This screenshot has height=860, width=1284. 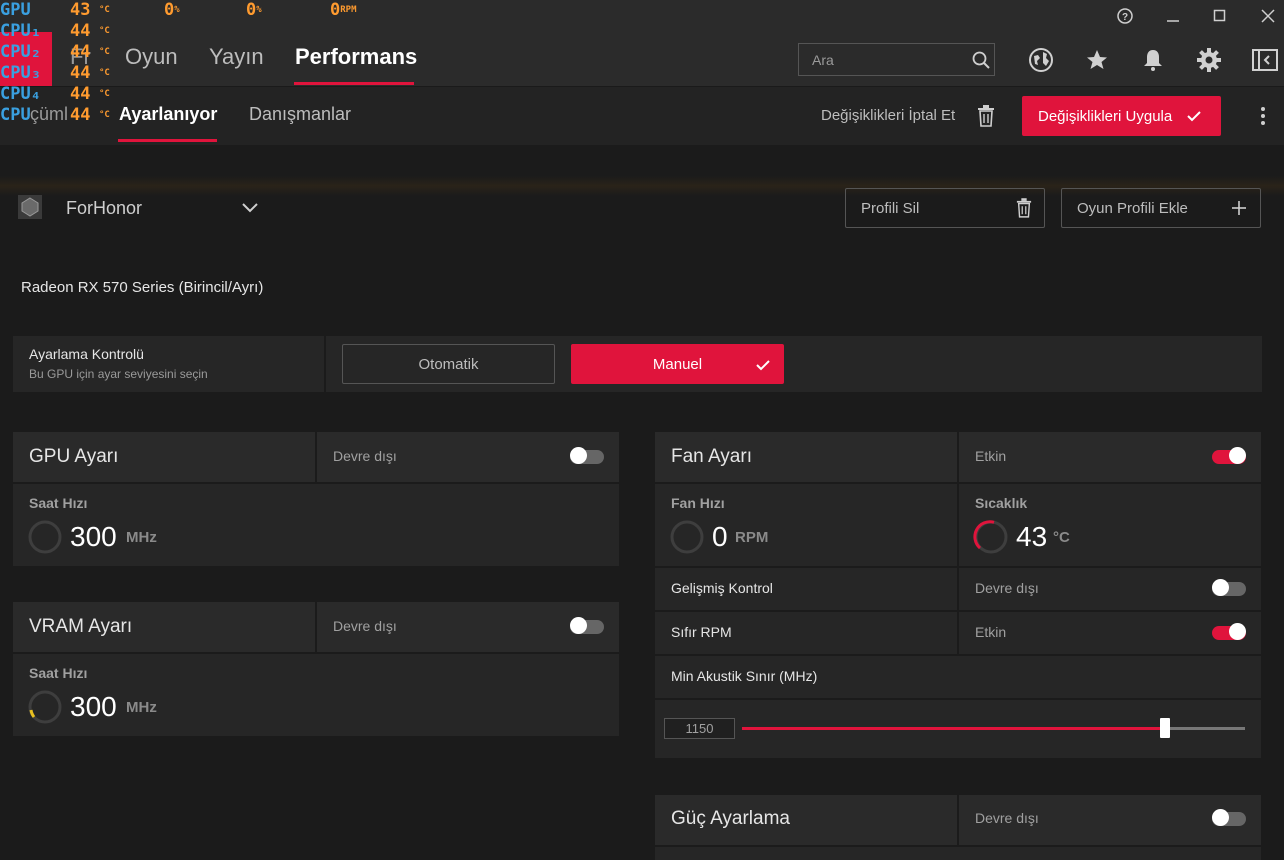 What do you see at coordinates (141, 707) in the screenshot?
I see `vram-clock-unit: MHz` at bounding box center [141, 707].